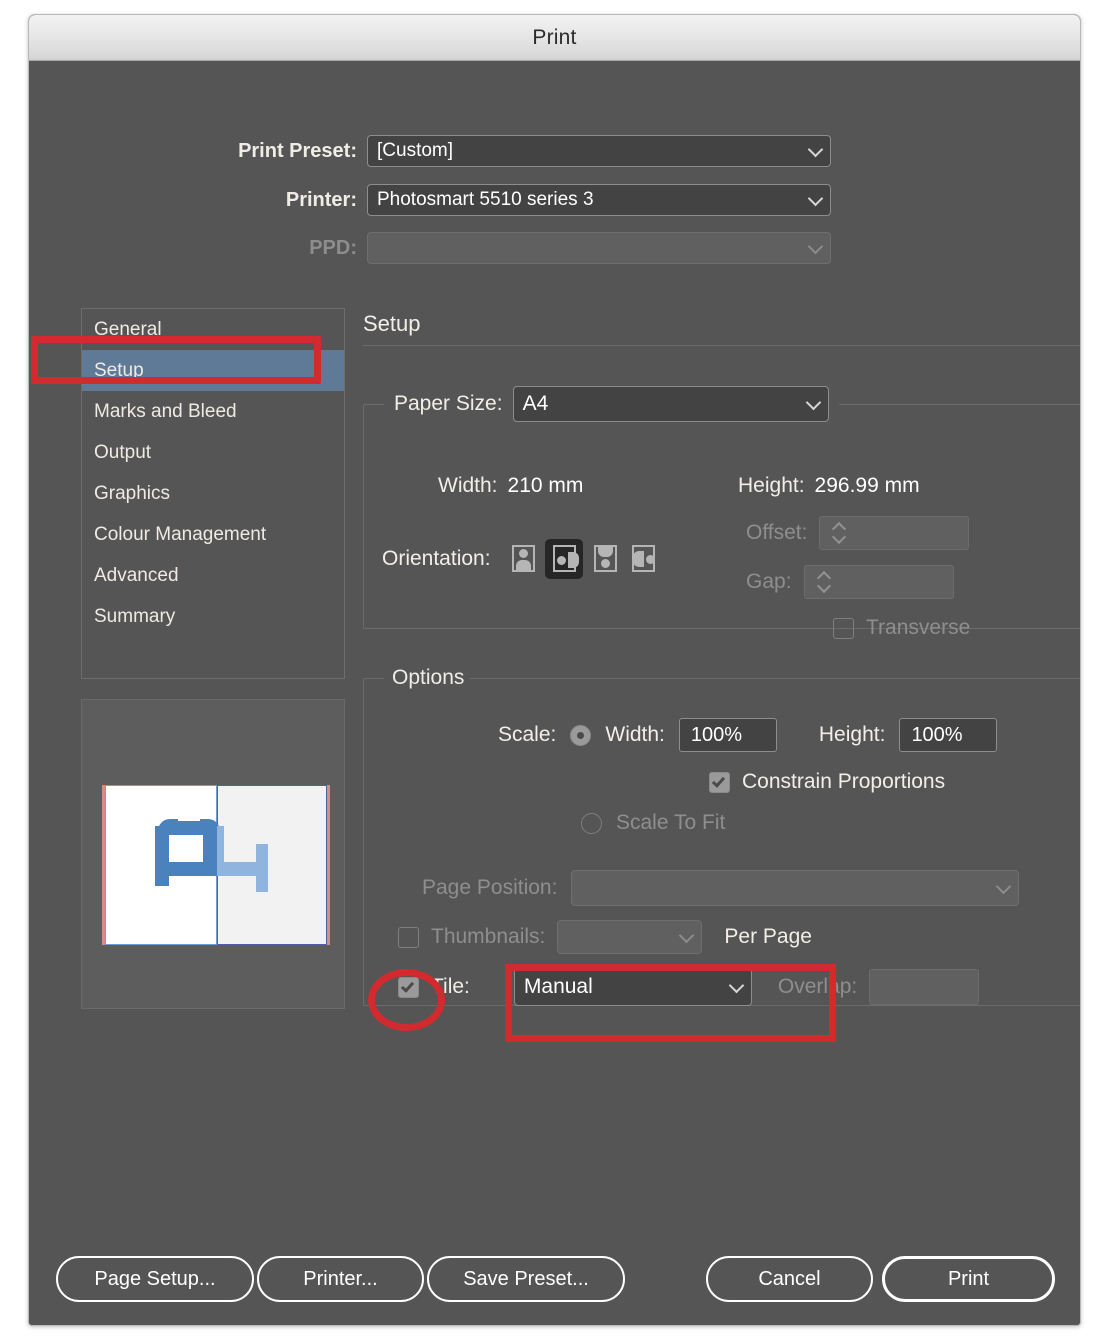 The image size is (1098, 1336). I want to click on transverse-row: Transverse, so click(901, 628).